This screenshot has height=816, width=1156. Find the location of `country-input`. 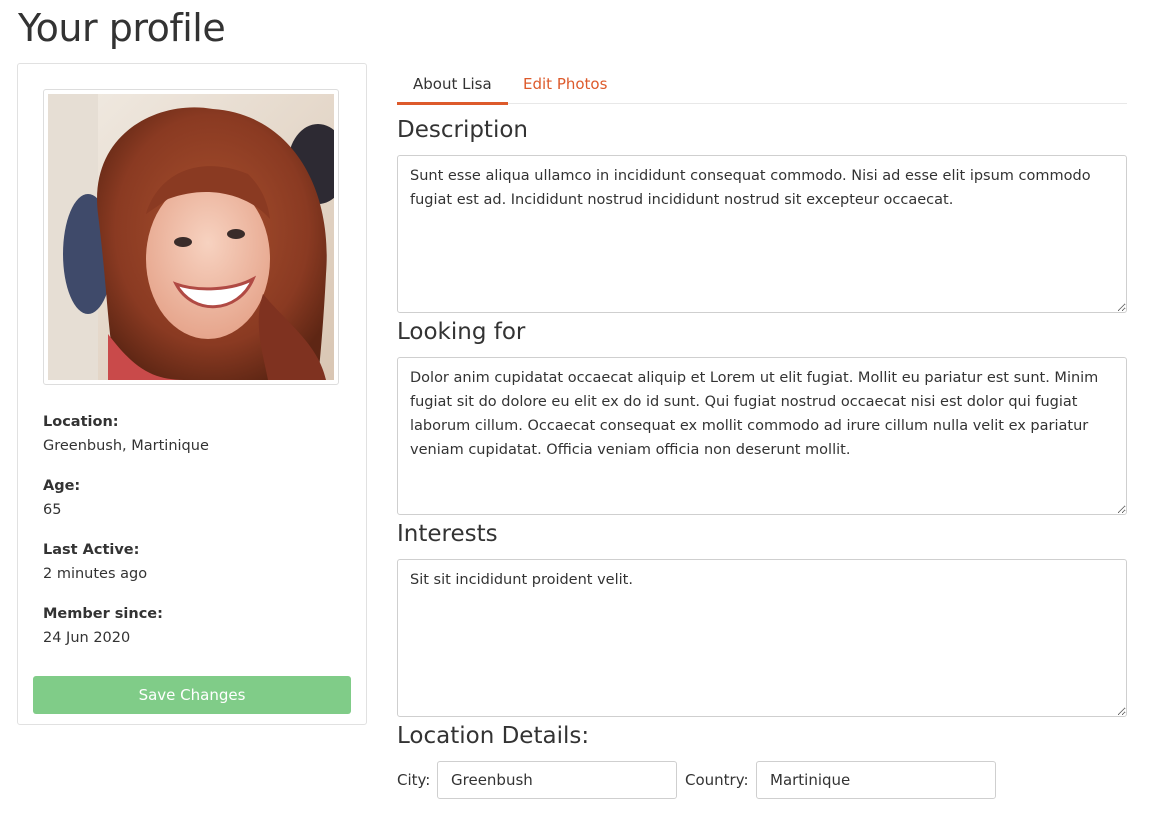

country-input is located at coordinates (876, 780).